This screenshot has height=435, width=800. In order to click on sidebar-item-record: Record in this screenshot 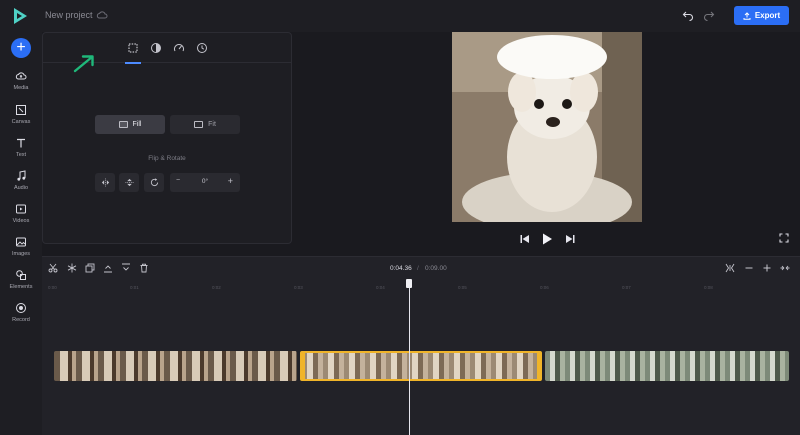, I will do `click(21, 312)`.